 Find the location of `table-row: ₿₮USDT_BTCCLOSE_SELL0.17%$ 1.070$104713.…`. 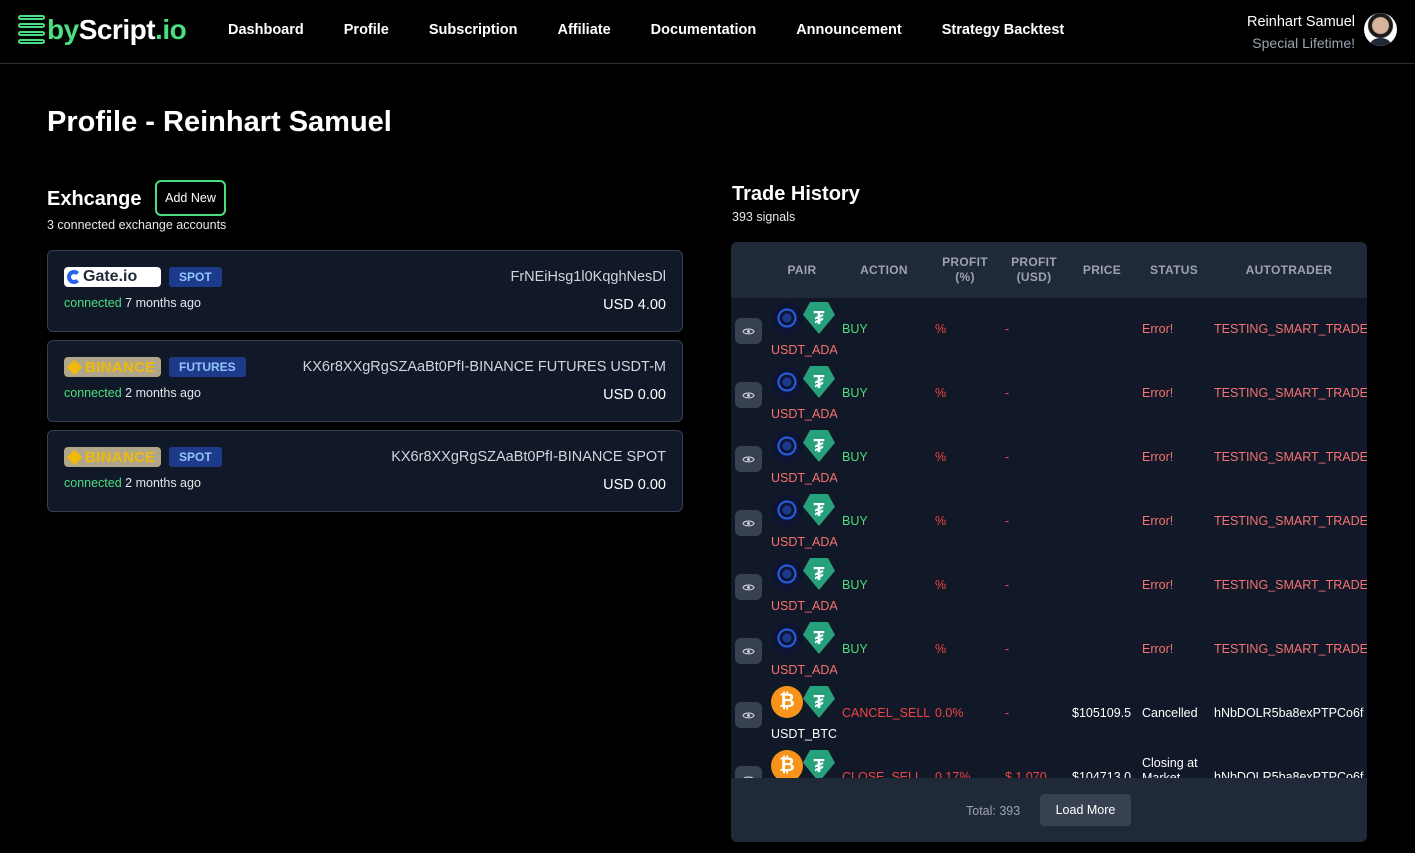

table-row: ₿₮USDT_BTCCLOSE_SELL0.17%$ 1.070$104713.… is located at coordinates (1049, 762).